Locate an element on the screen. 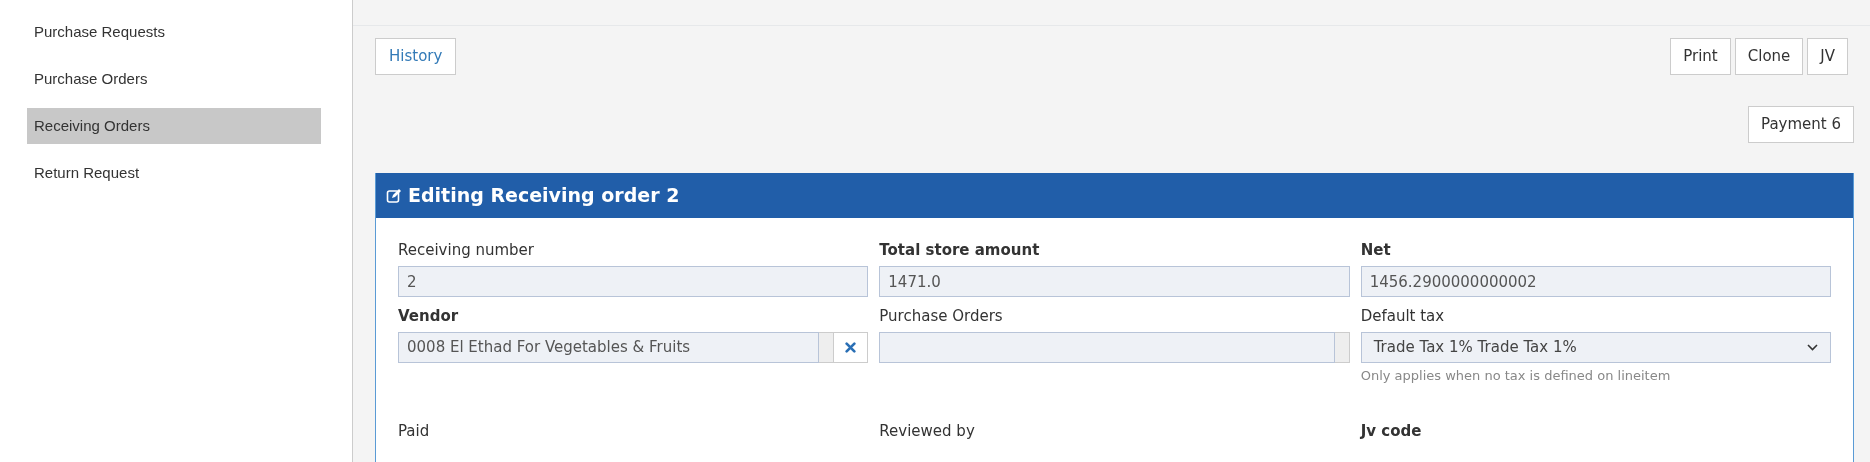 The width and height of the screenshot is (1870, 462). close-icon is located at coordinates (851, 347).